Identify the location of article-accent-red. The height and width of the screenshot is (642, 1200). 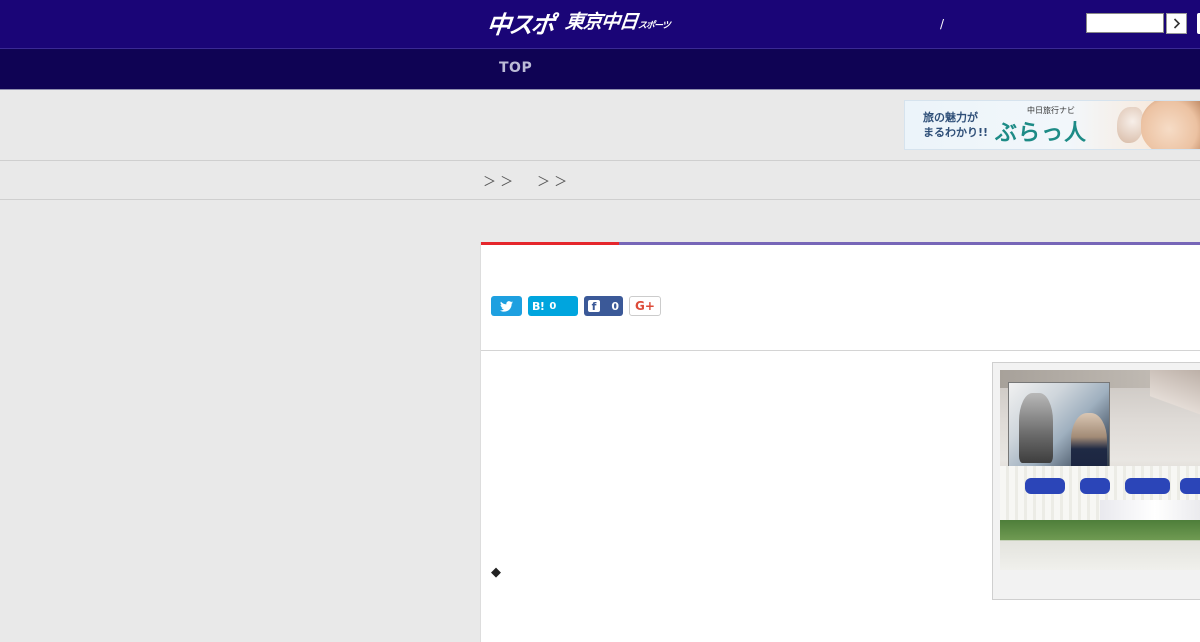
(550, 243).